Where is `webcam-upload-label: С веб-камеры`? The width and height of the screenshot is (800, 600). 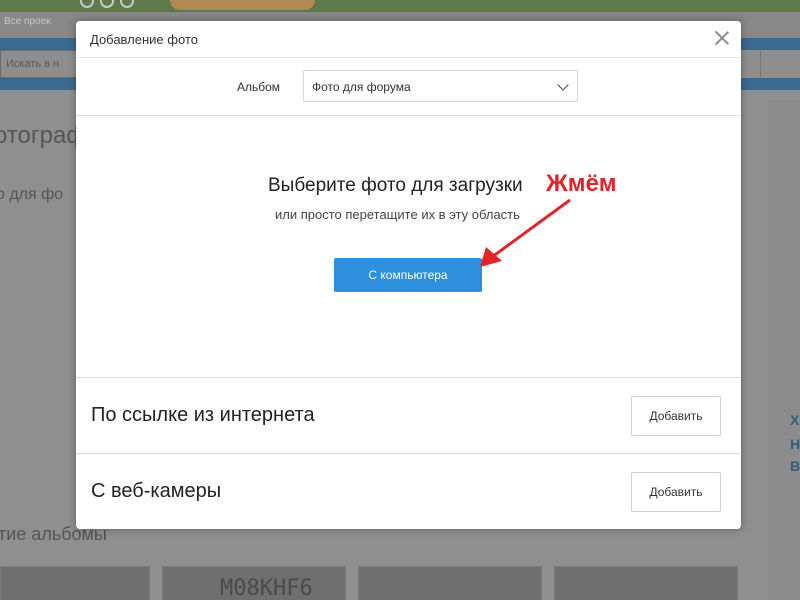 webcam-upload-label: С веб-камеры is located at coordinates (156, 491).